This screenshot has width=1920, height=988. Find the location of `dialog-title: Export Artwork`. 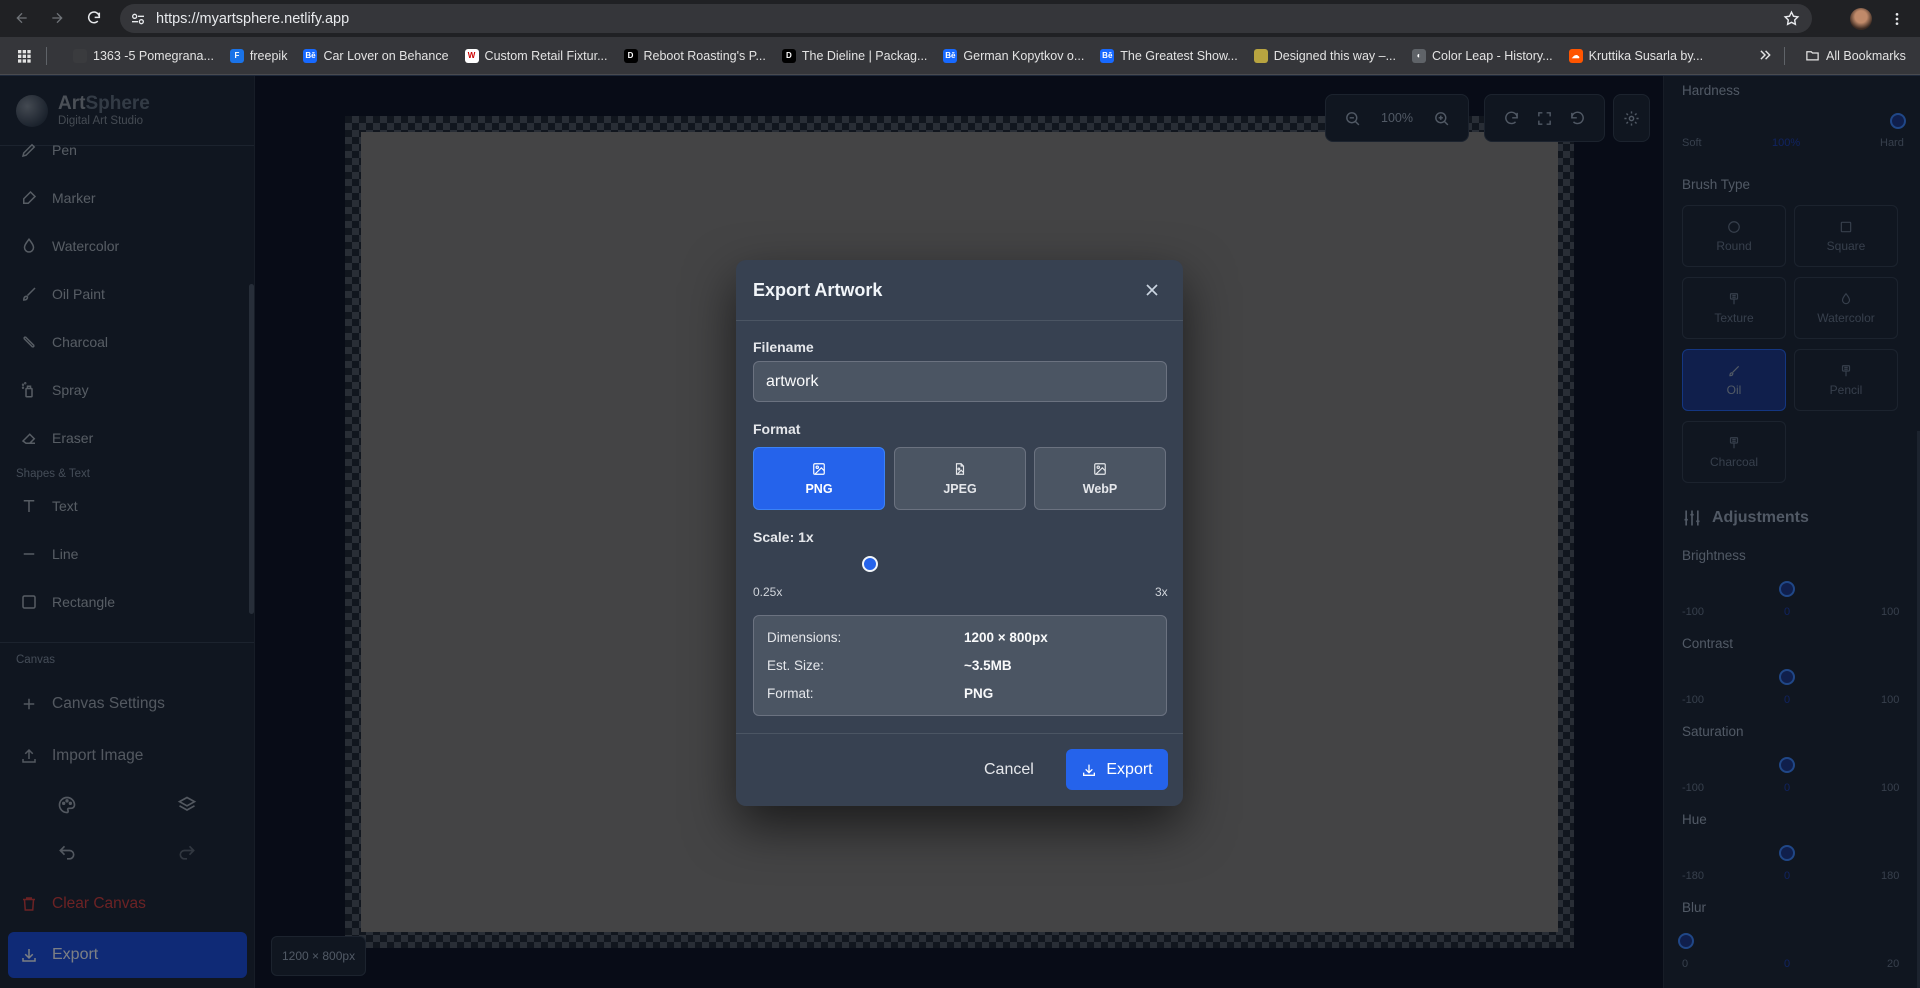

dialog-title: Export Artwork is located at coordinates (818, 290).